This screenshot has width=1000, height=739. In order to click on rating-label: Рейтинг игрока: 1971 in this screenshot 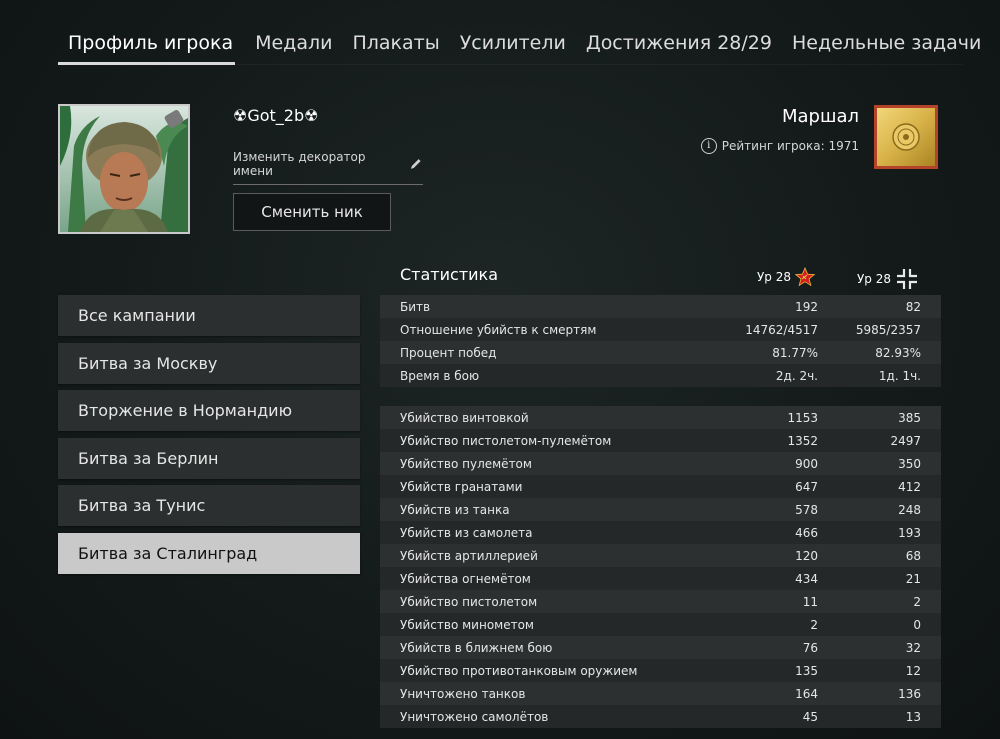, I will do `click(790, 146)`.